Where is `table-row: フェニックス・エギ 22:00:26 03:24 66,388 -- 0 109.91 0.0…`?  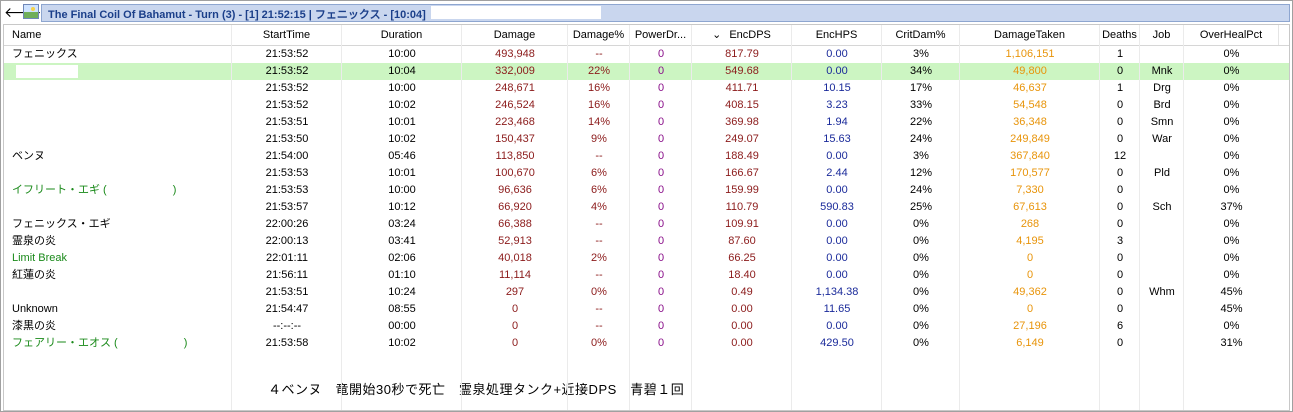 table-row: フェニックス・エギ 22:00:26 03:24 66,388 -- 0 109.91 0.0… is located at coordinates (646, 224).